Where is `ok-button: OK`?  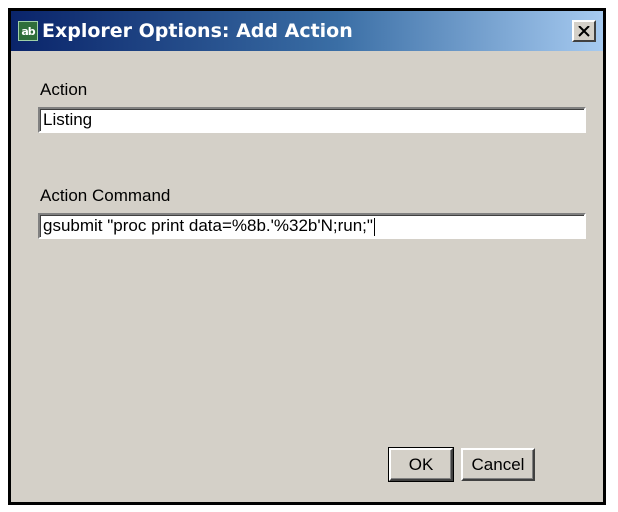 ok-button: OK is located at coordinates (421, 464).